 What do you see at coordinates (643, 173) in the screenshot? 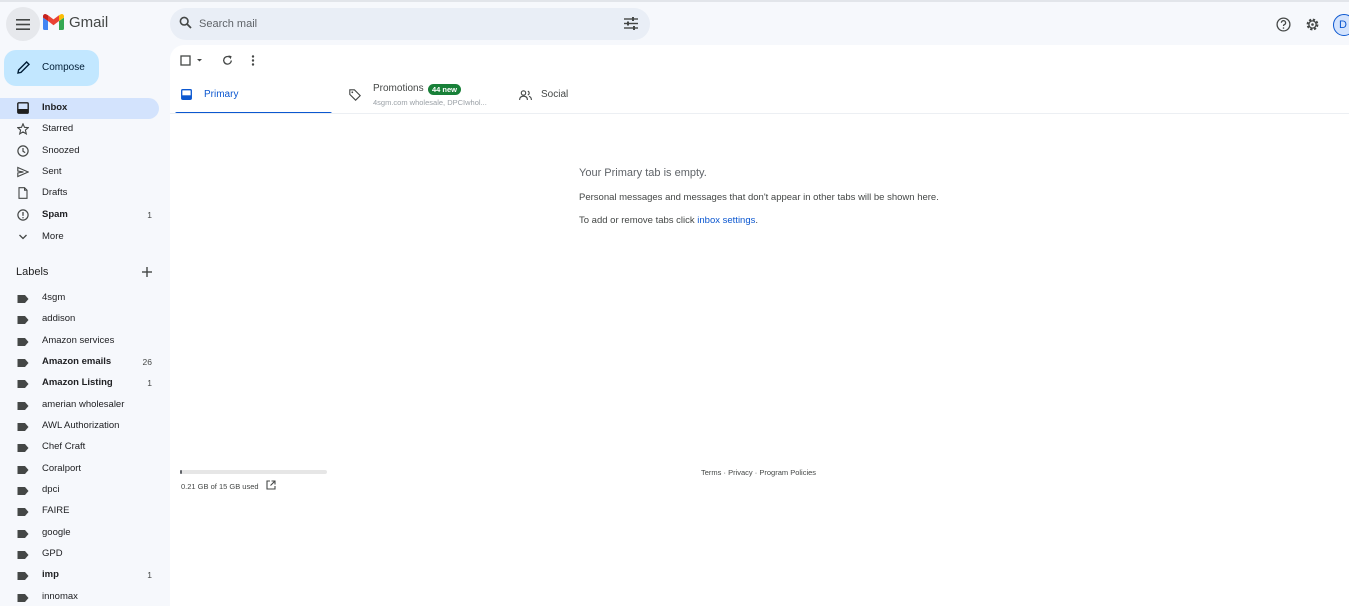
I see `empty-state-title: Your Primary tab is empty.` at bounding box center [643, 173].